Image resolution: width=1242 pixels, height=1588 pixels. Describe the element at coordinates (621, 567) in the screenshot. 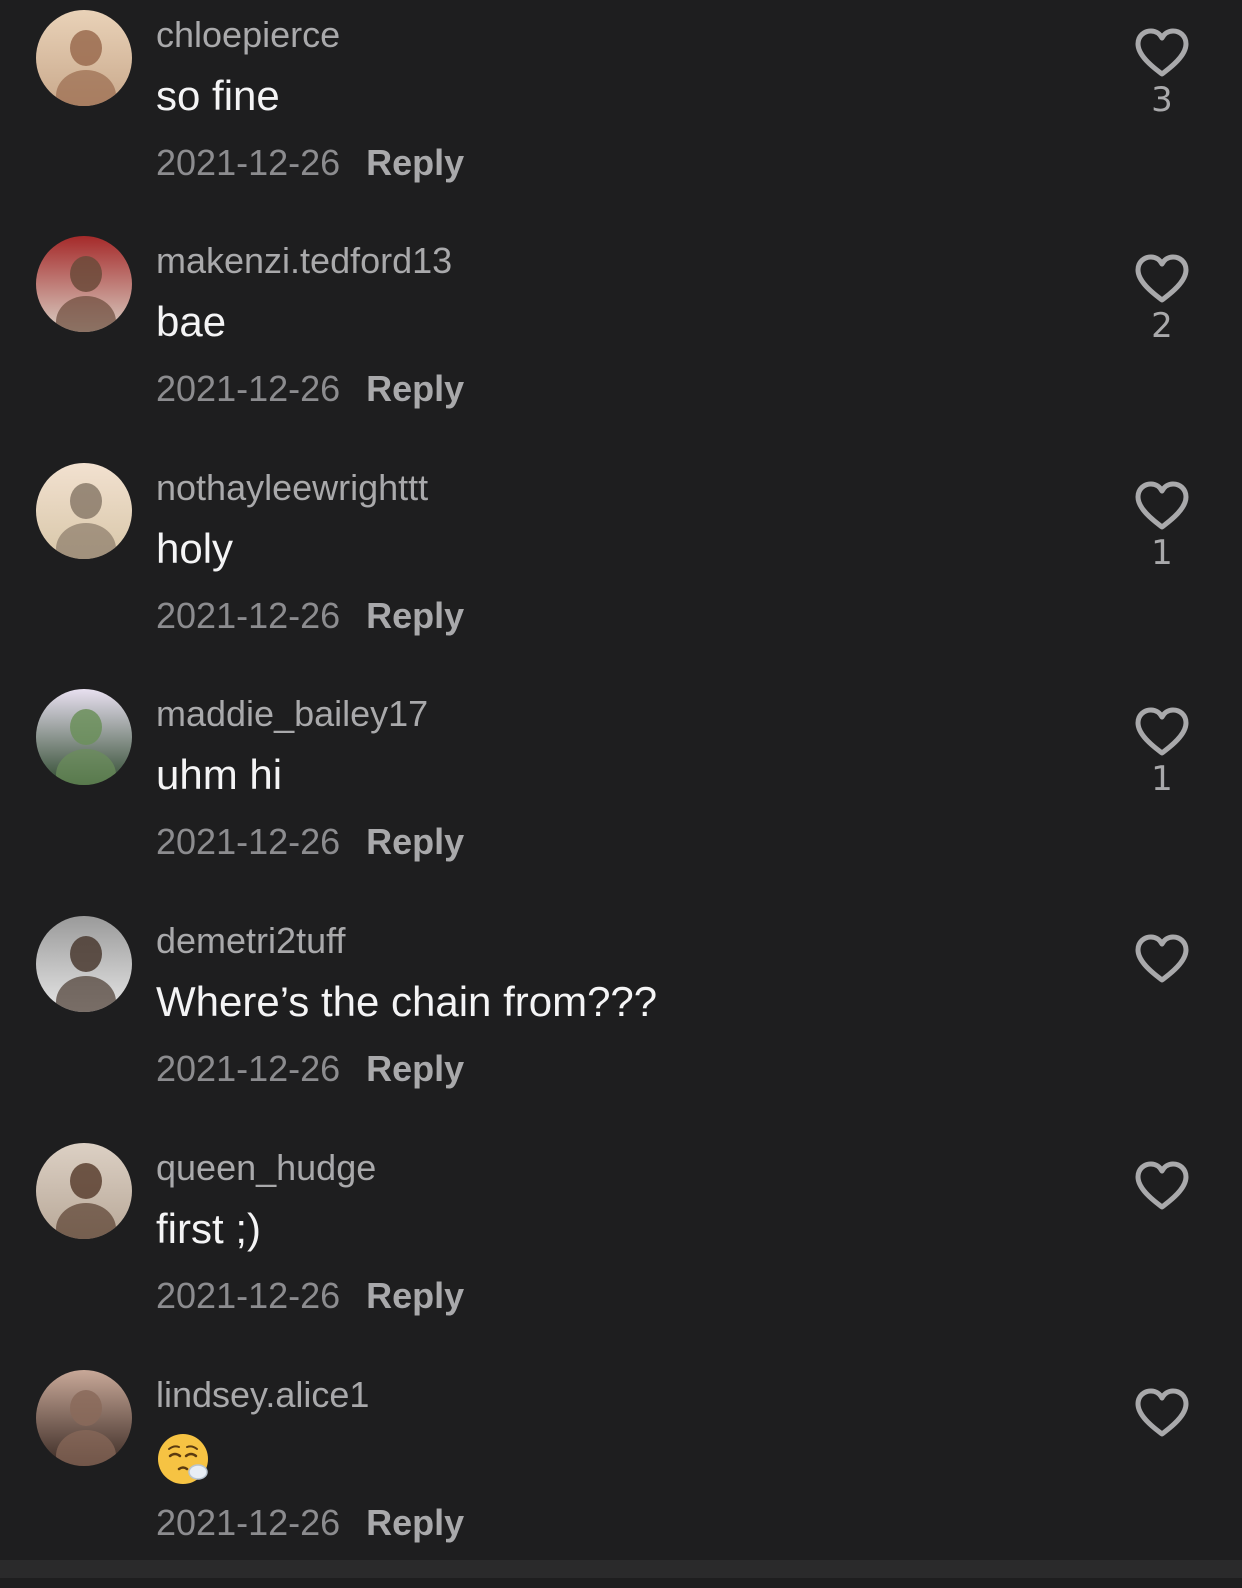

I see `comment-item: nothayleewrighttt holy 2021-12-26 Reply 1` at that location.